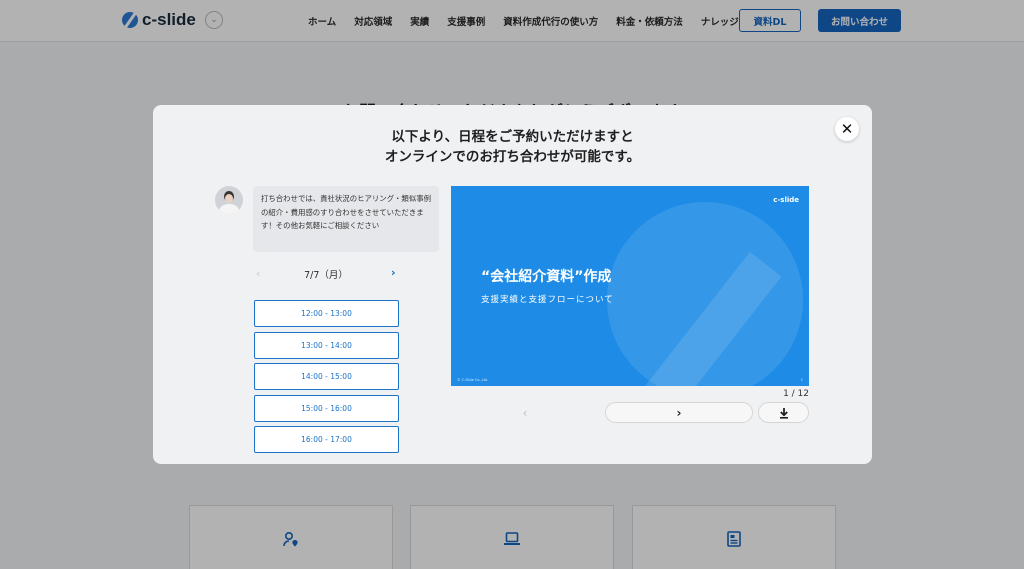 Image resolution: width=1024 pixels, height=569 pixels. What do you see at coordinates (326, 313) in the screenshot?
I see `time-slot-button: 12:00 - 13:00` at bounding box center [326, 313].